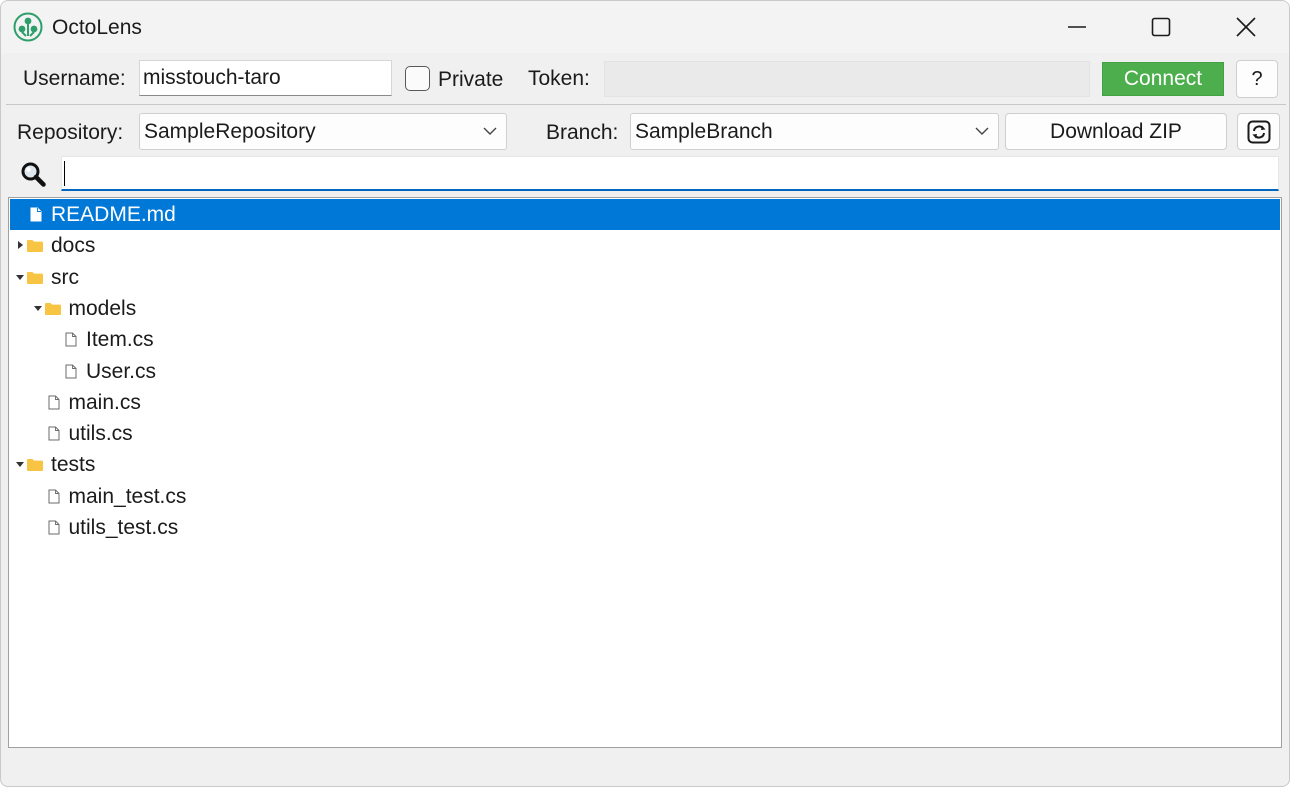 Image resolution: width=1290 pixels, height=787 pixels. I want to click on repository-value: SampleRepository, so click(230, 131).